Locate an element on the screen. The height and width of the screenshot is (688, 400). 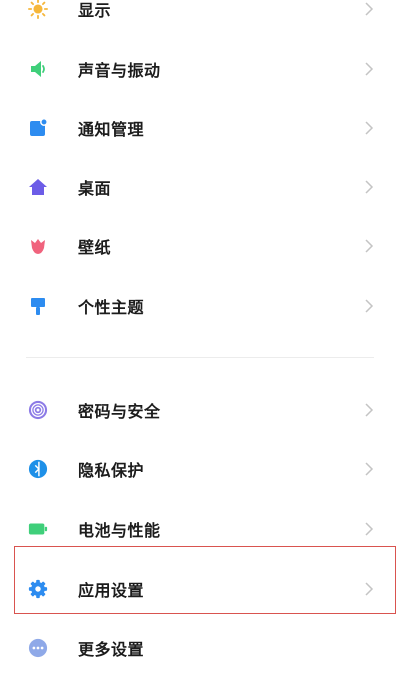
settings-item-label: 桌面 is located at coordinates (95, 188).